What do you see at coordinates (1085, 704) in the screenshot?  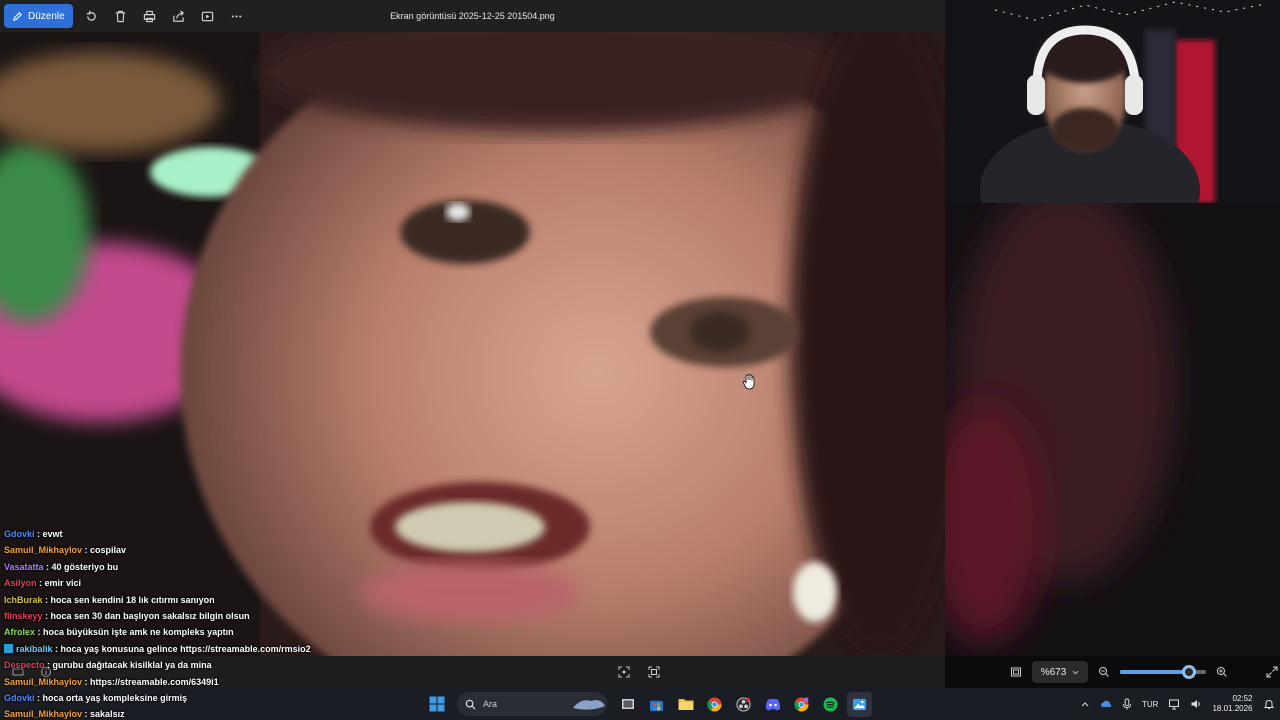 I see `chevron-up-icon` at bounding box center [1085, 704].